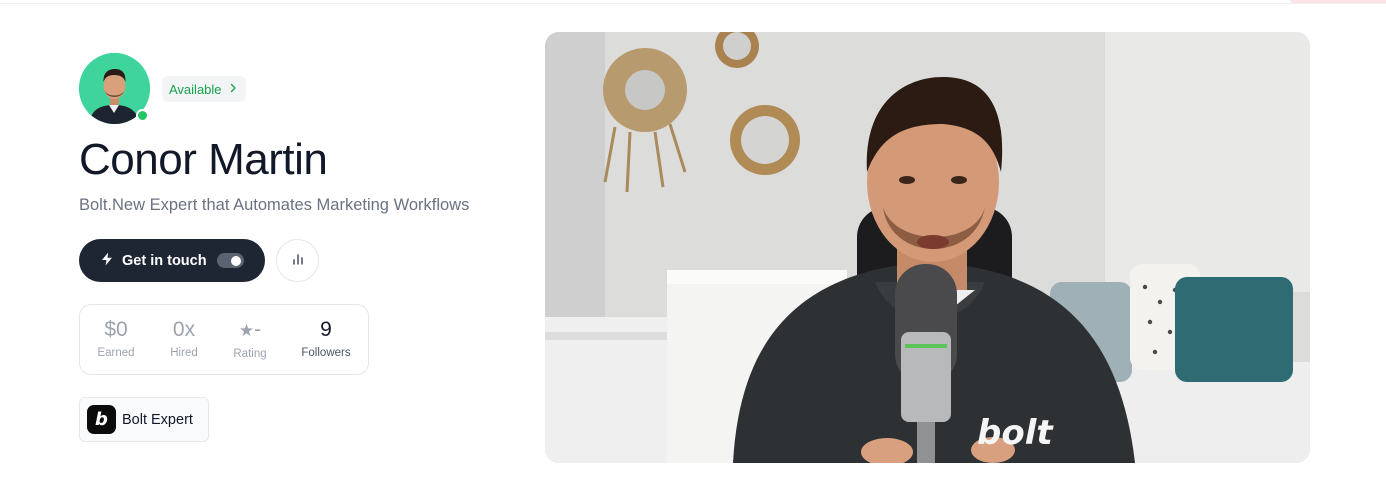 The width and height of the screenshot is (1386, 478). I want to click on profile-name: Conor Martin, so click(203, 159).